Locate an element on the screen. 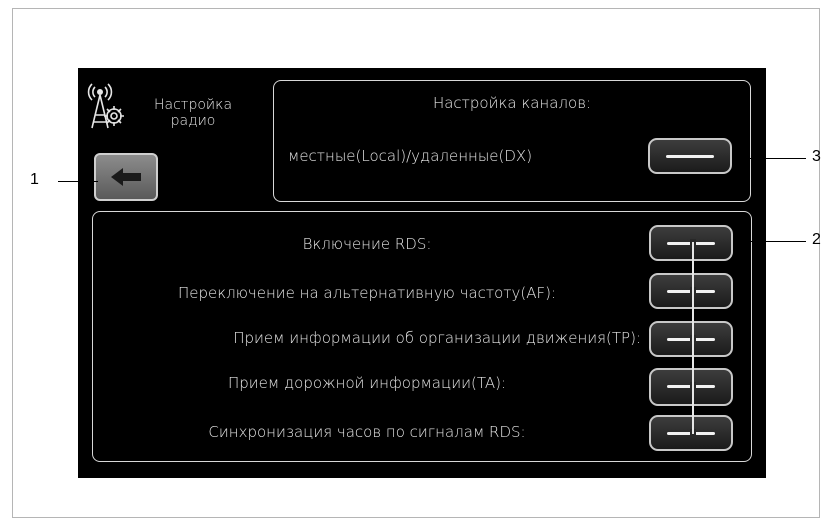  local-dx-label: местные(Local)/удаленные(DX) is located at coordinates (410, 156).